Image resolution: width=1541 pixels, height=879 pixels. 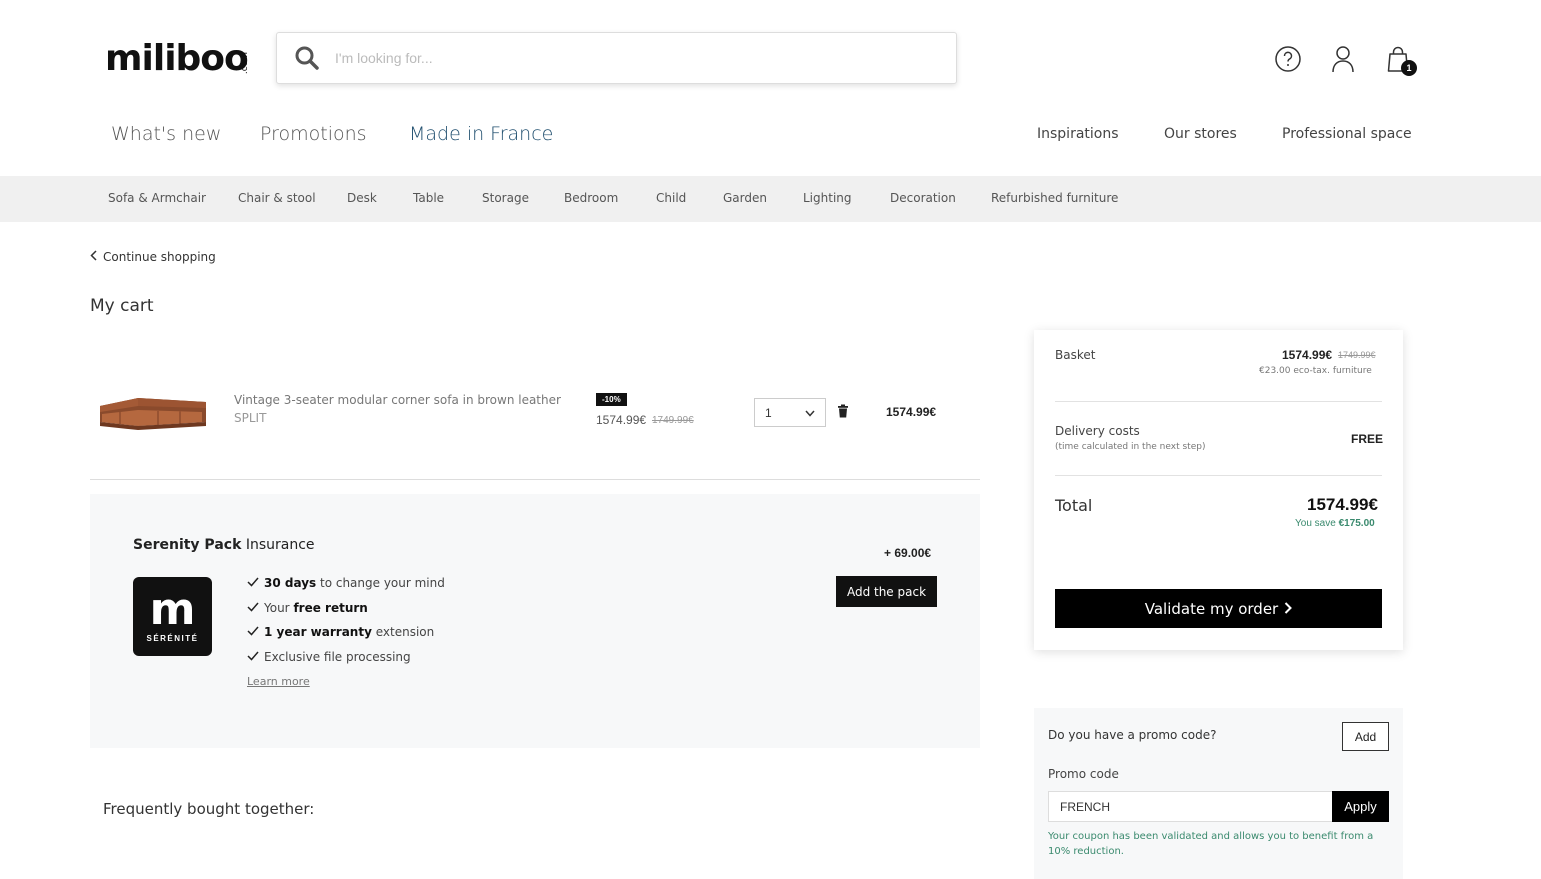 I want to click on continue-shopping-link: Continue shopping, so click(x=153, y=257).